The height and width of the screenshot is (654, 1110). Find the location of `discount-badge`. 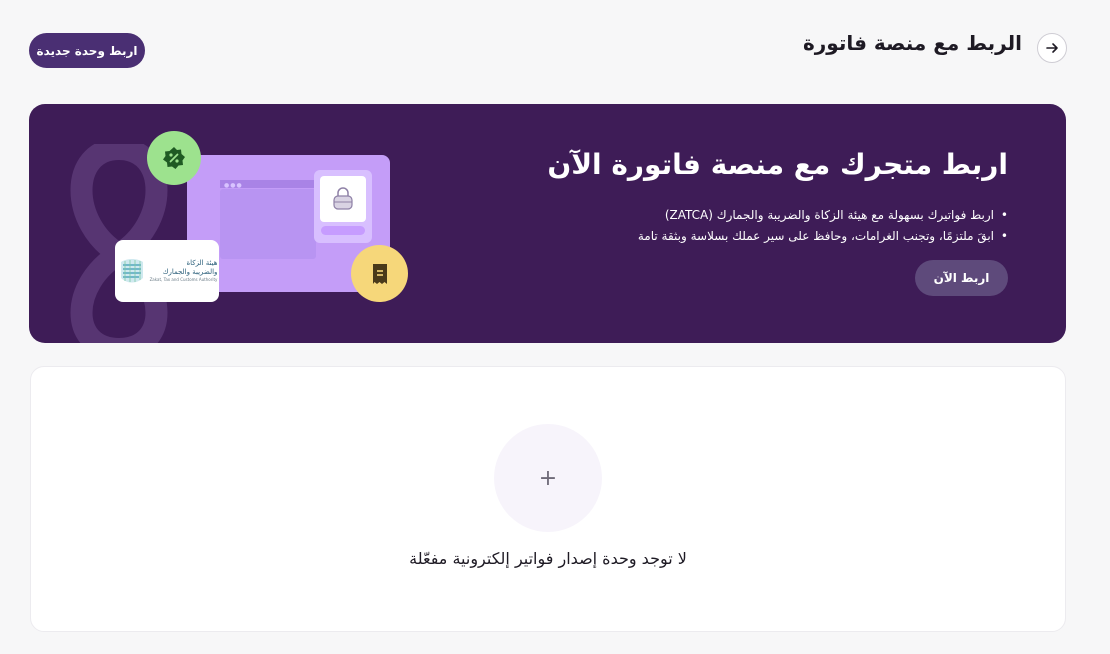

discount-badge is located at coordinates (174, 158).